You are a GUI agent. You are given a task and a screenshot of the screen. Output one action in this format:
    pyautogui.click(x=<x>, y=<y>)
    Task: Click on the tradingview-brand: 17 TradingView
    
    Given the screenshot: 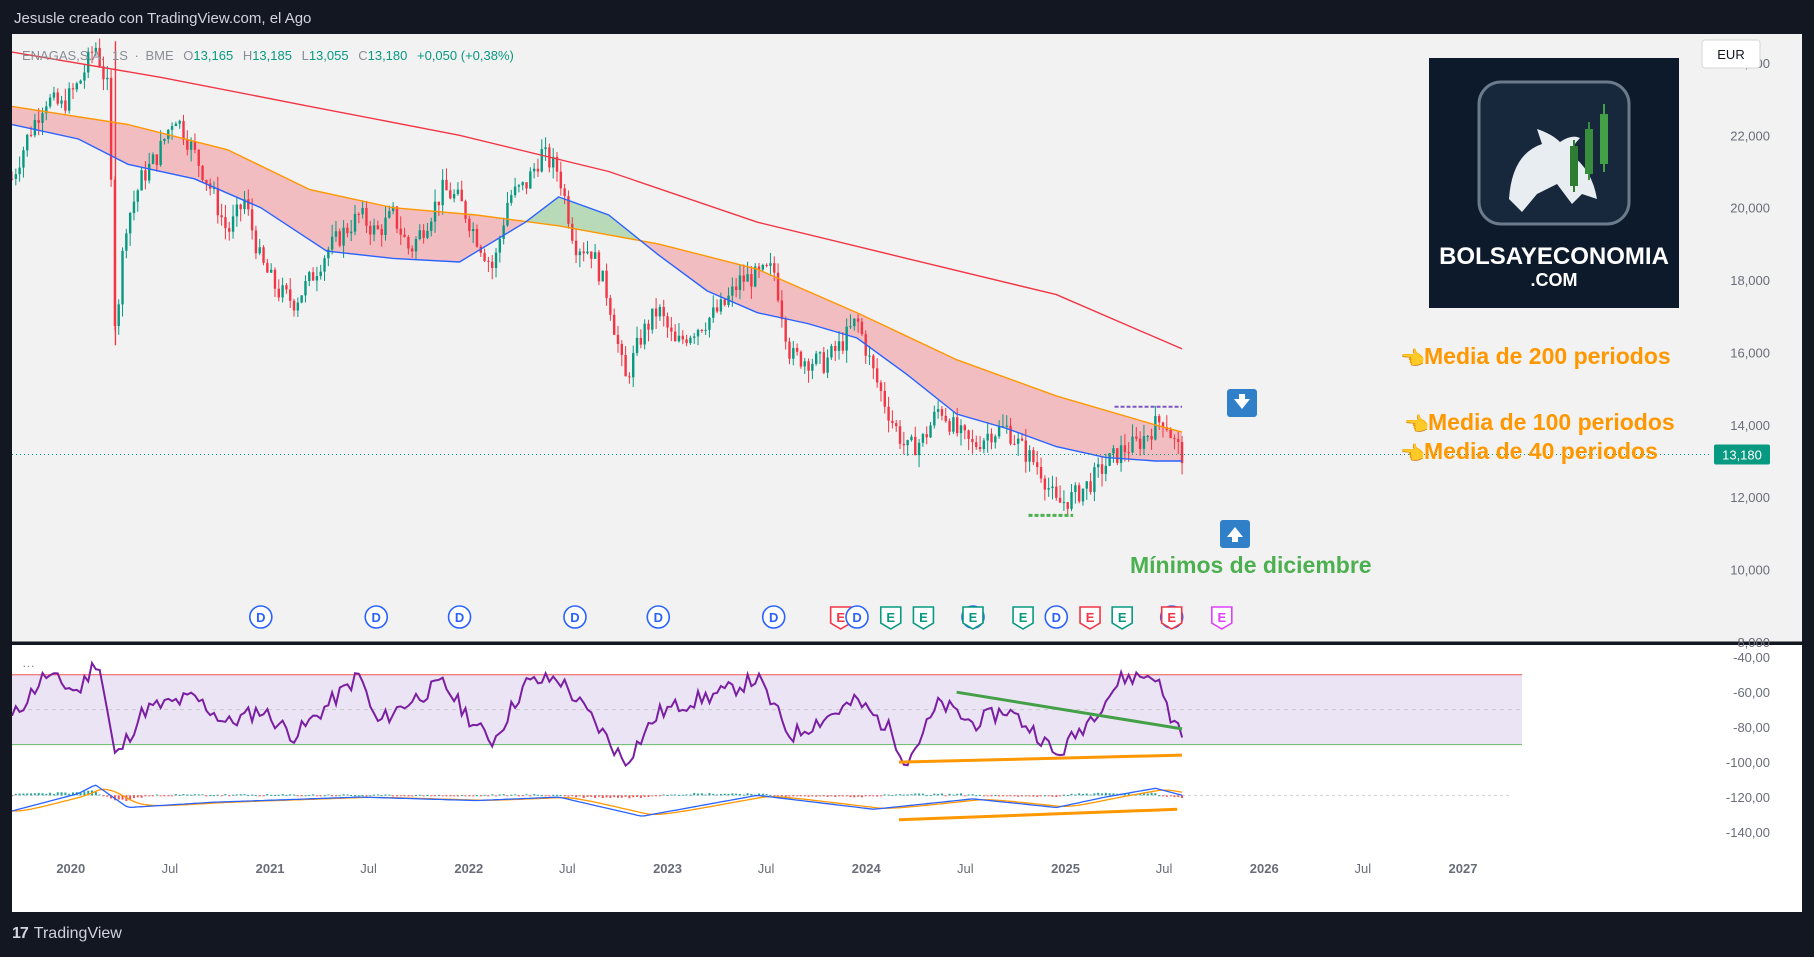 What is the action you would take?
    pyautogui.click(x=67, y=934)
    